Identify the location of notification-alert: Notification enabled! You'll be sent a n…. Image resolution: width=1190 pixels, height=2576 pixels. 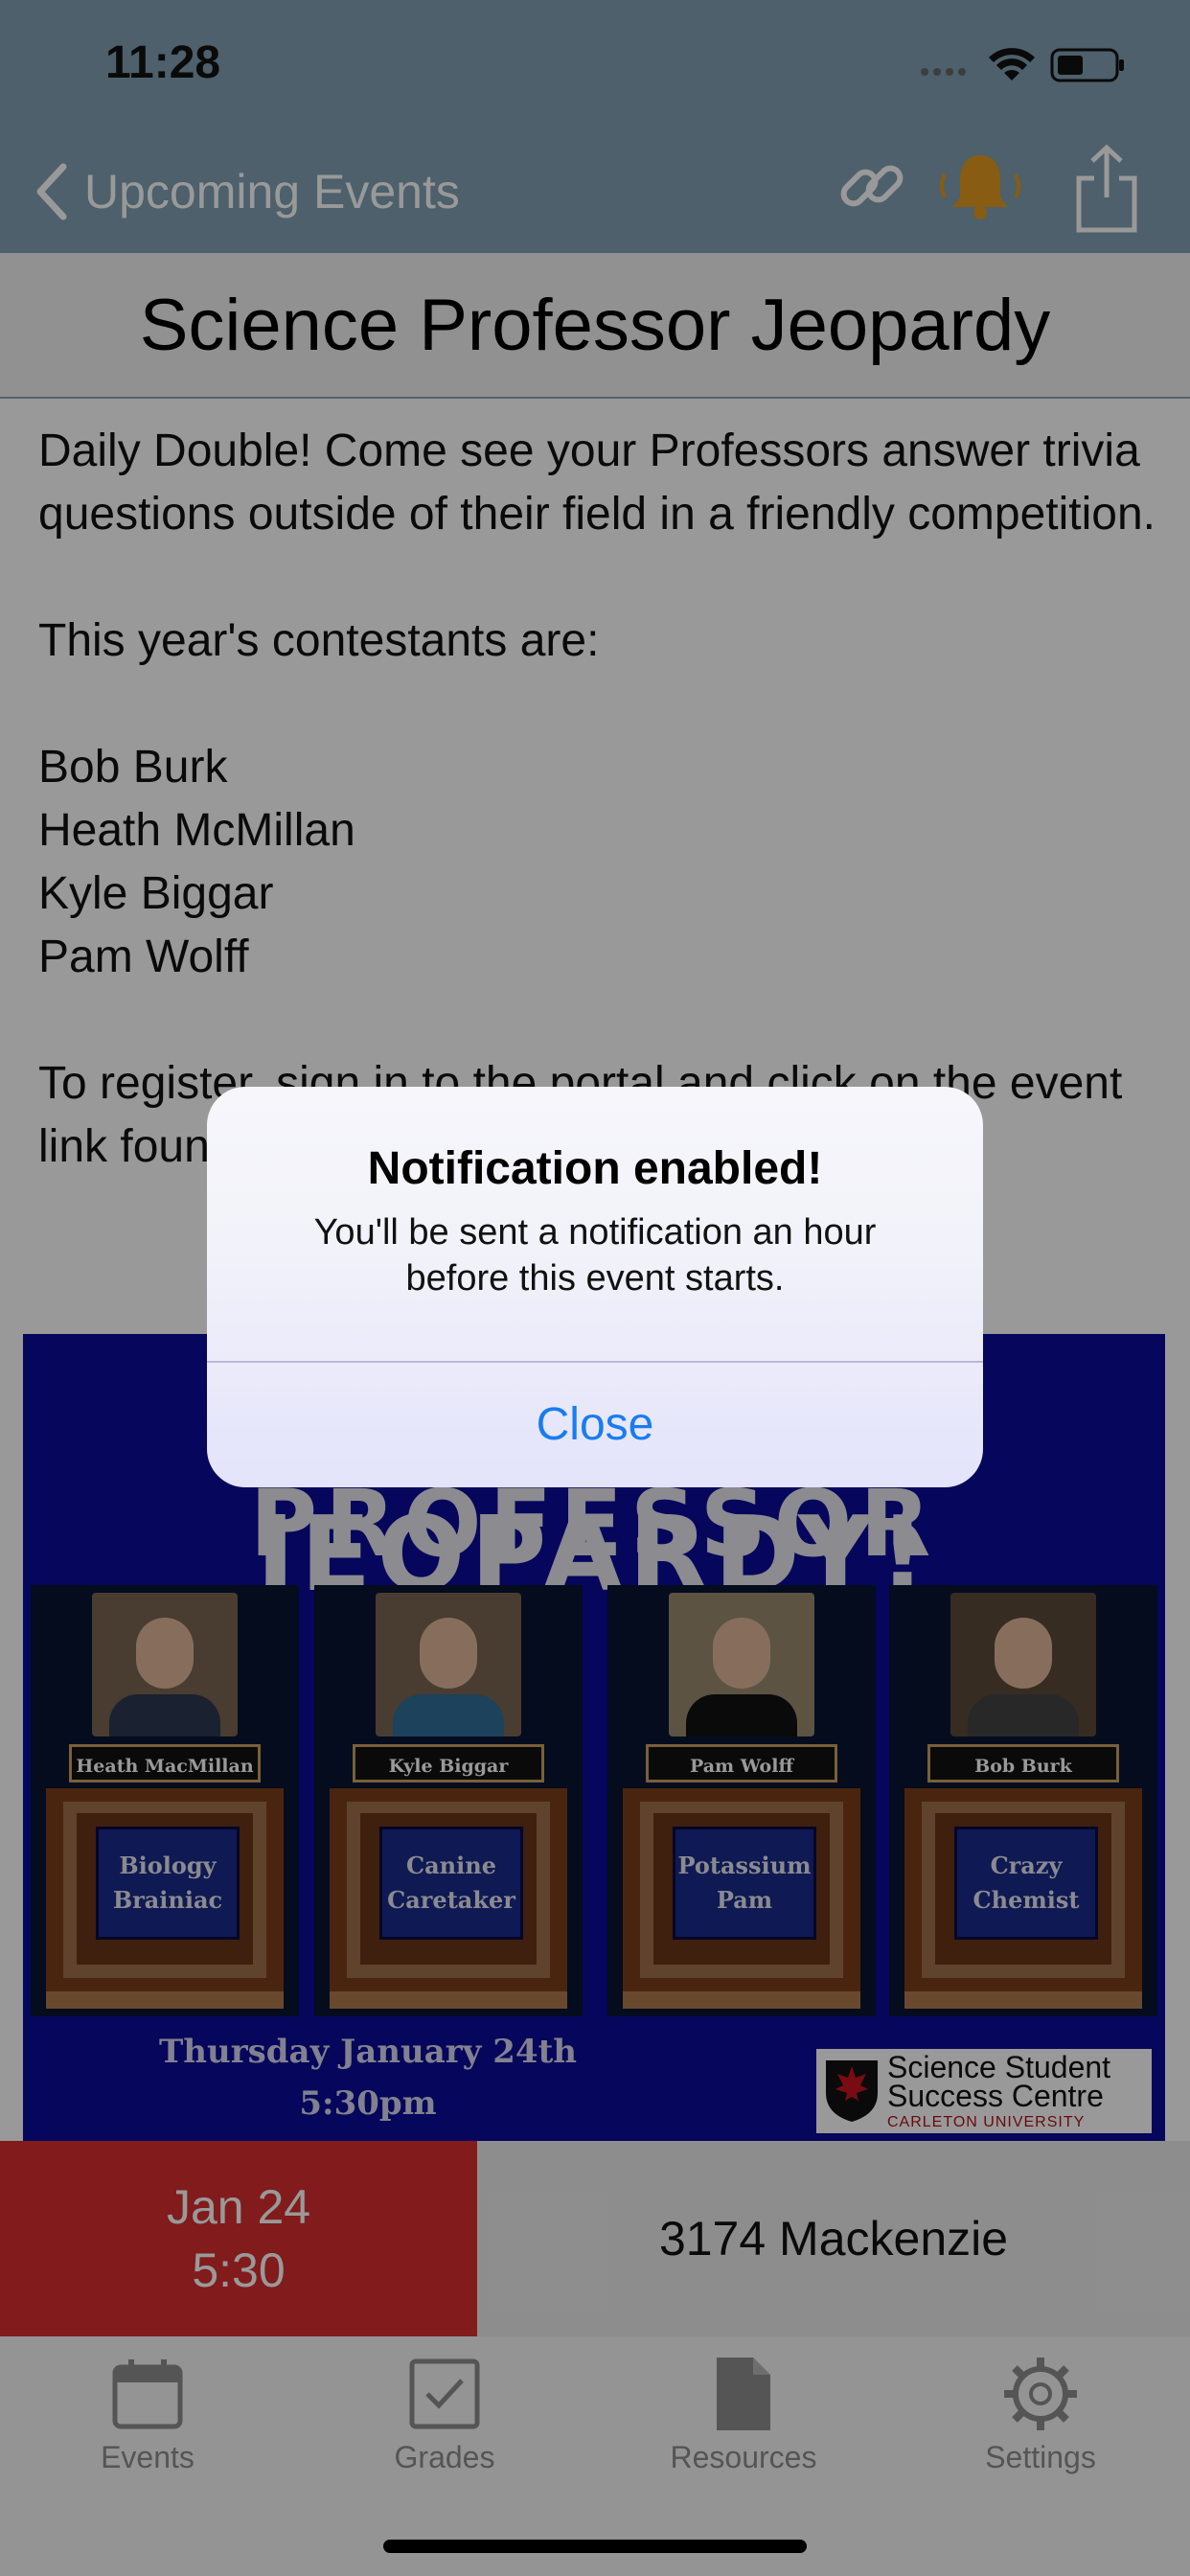
(595, 1287).